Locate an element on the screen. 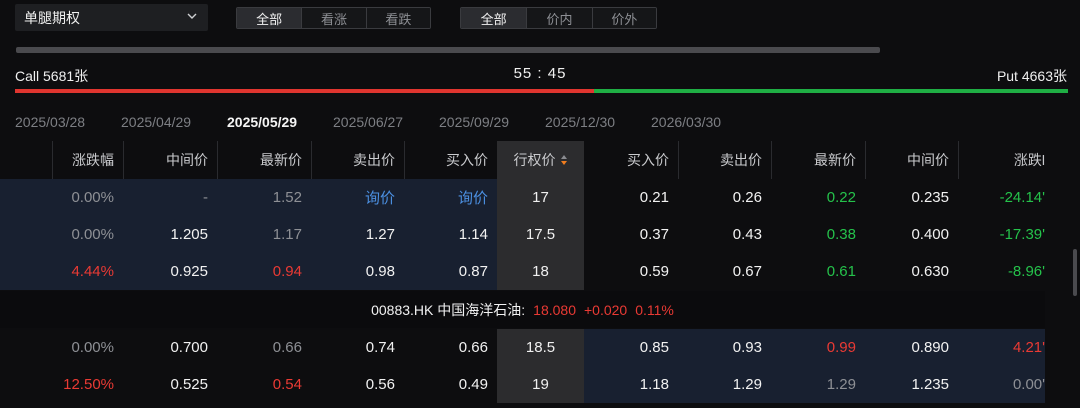  expiry-tab: 2025/09/29 is located at coordinates (474, 122).